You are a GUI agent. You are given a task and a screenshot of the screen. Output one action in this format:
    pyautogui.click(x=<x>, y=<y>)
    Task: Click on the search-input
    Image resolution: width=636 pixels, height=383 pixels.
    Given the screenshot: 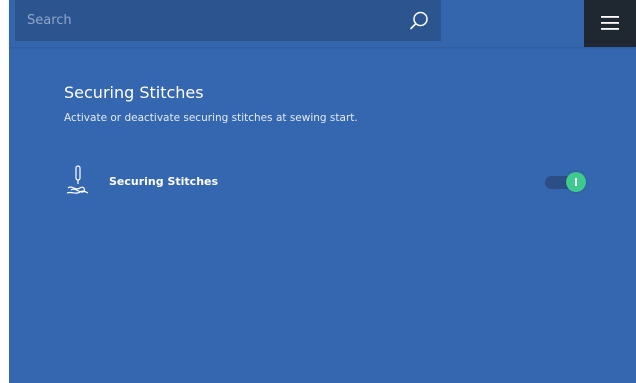 What is the action you would take?
    pyautogui.click(x=212, y=20)
    